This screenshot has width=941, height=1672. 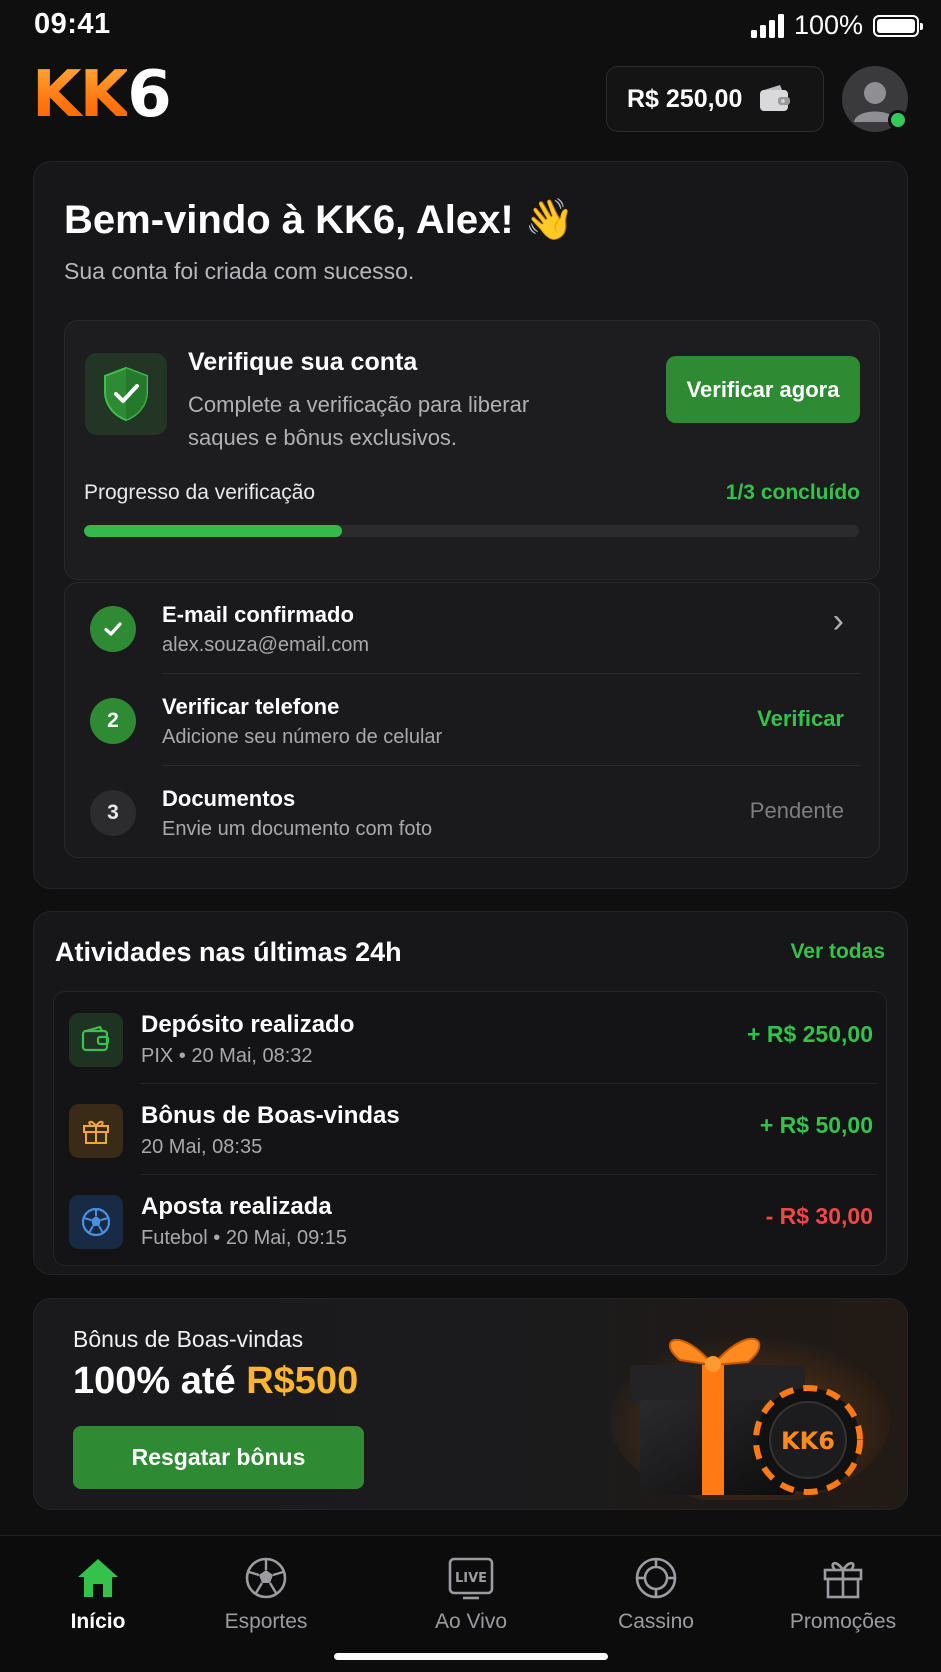 What do you see at coordinates (471, 1656) in the screenshot?
I see `home-indicator` at bounding box center [471, 1656].